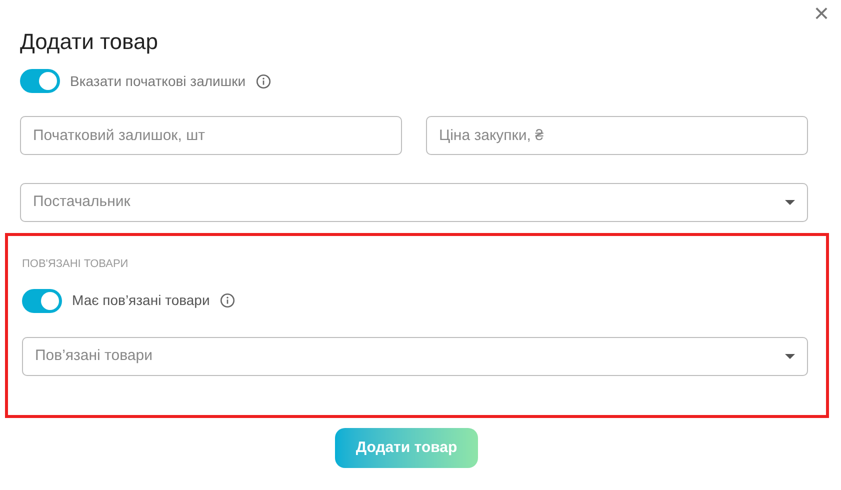 The width and height of the screenshot is (841, 490). What do you see at coordinates (821, 13) in the screenshot?
I see `close-button: ×` at bounding box center [821, 13].